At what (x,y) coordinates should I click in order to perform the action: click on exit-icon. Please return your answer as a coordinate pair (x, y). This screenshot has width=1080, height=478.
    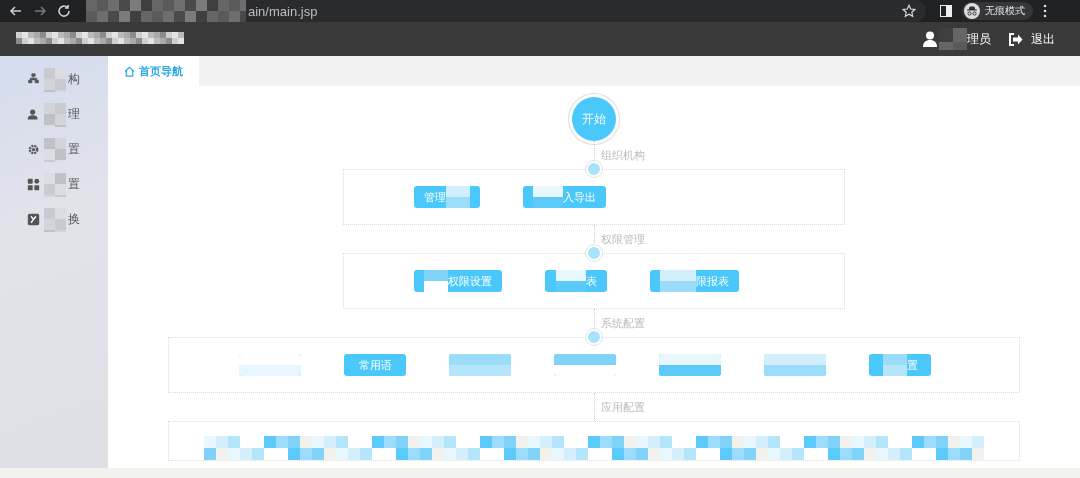
    Looking at the image, I should click on (1016, 39).